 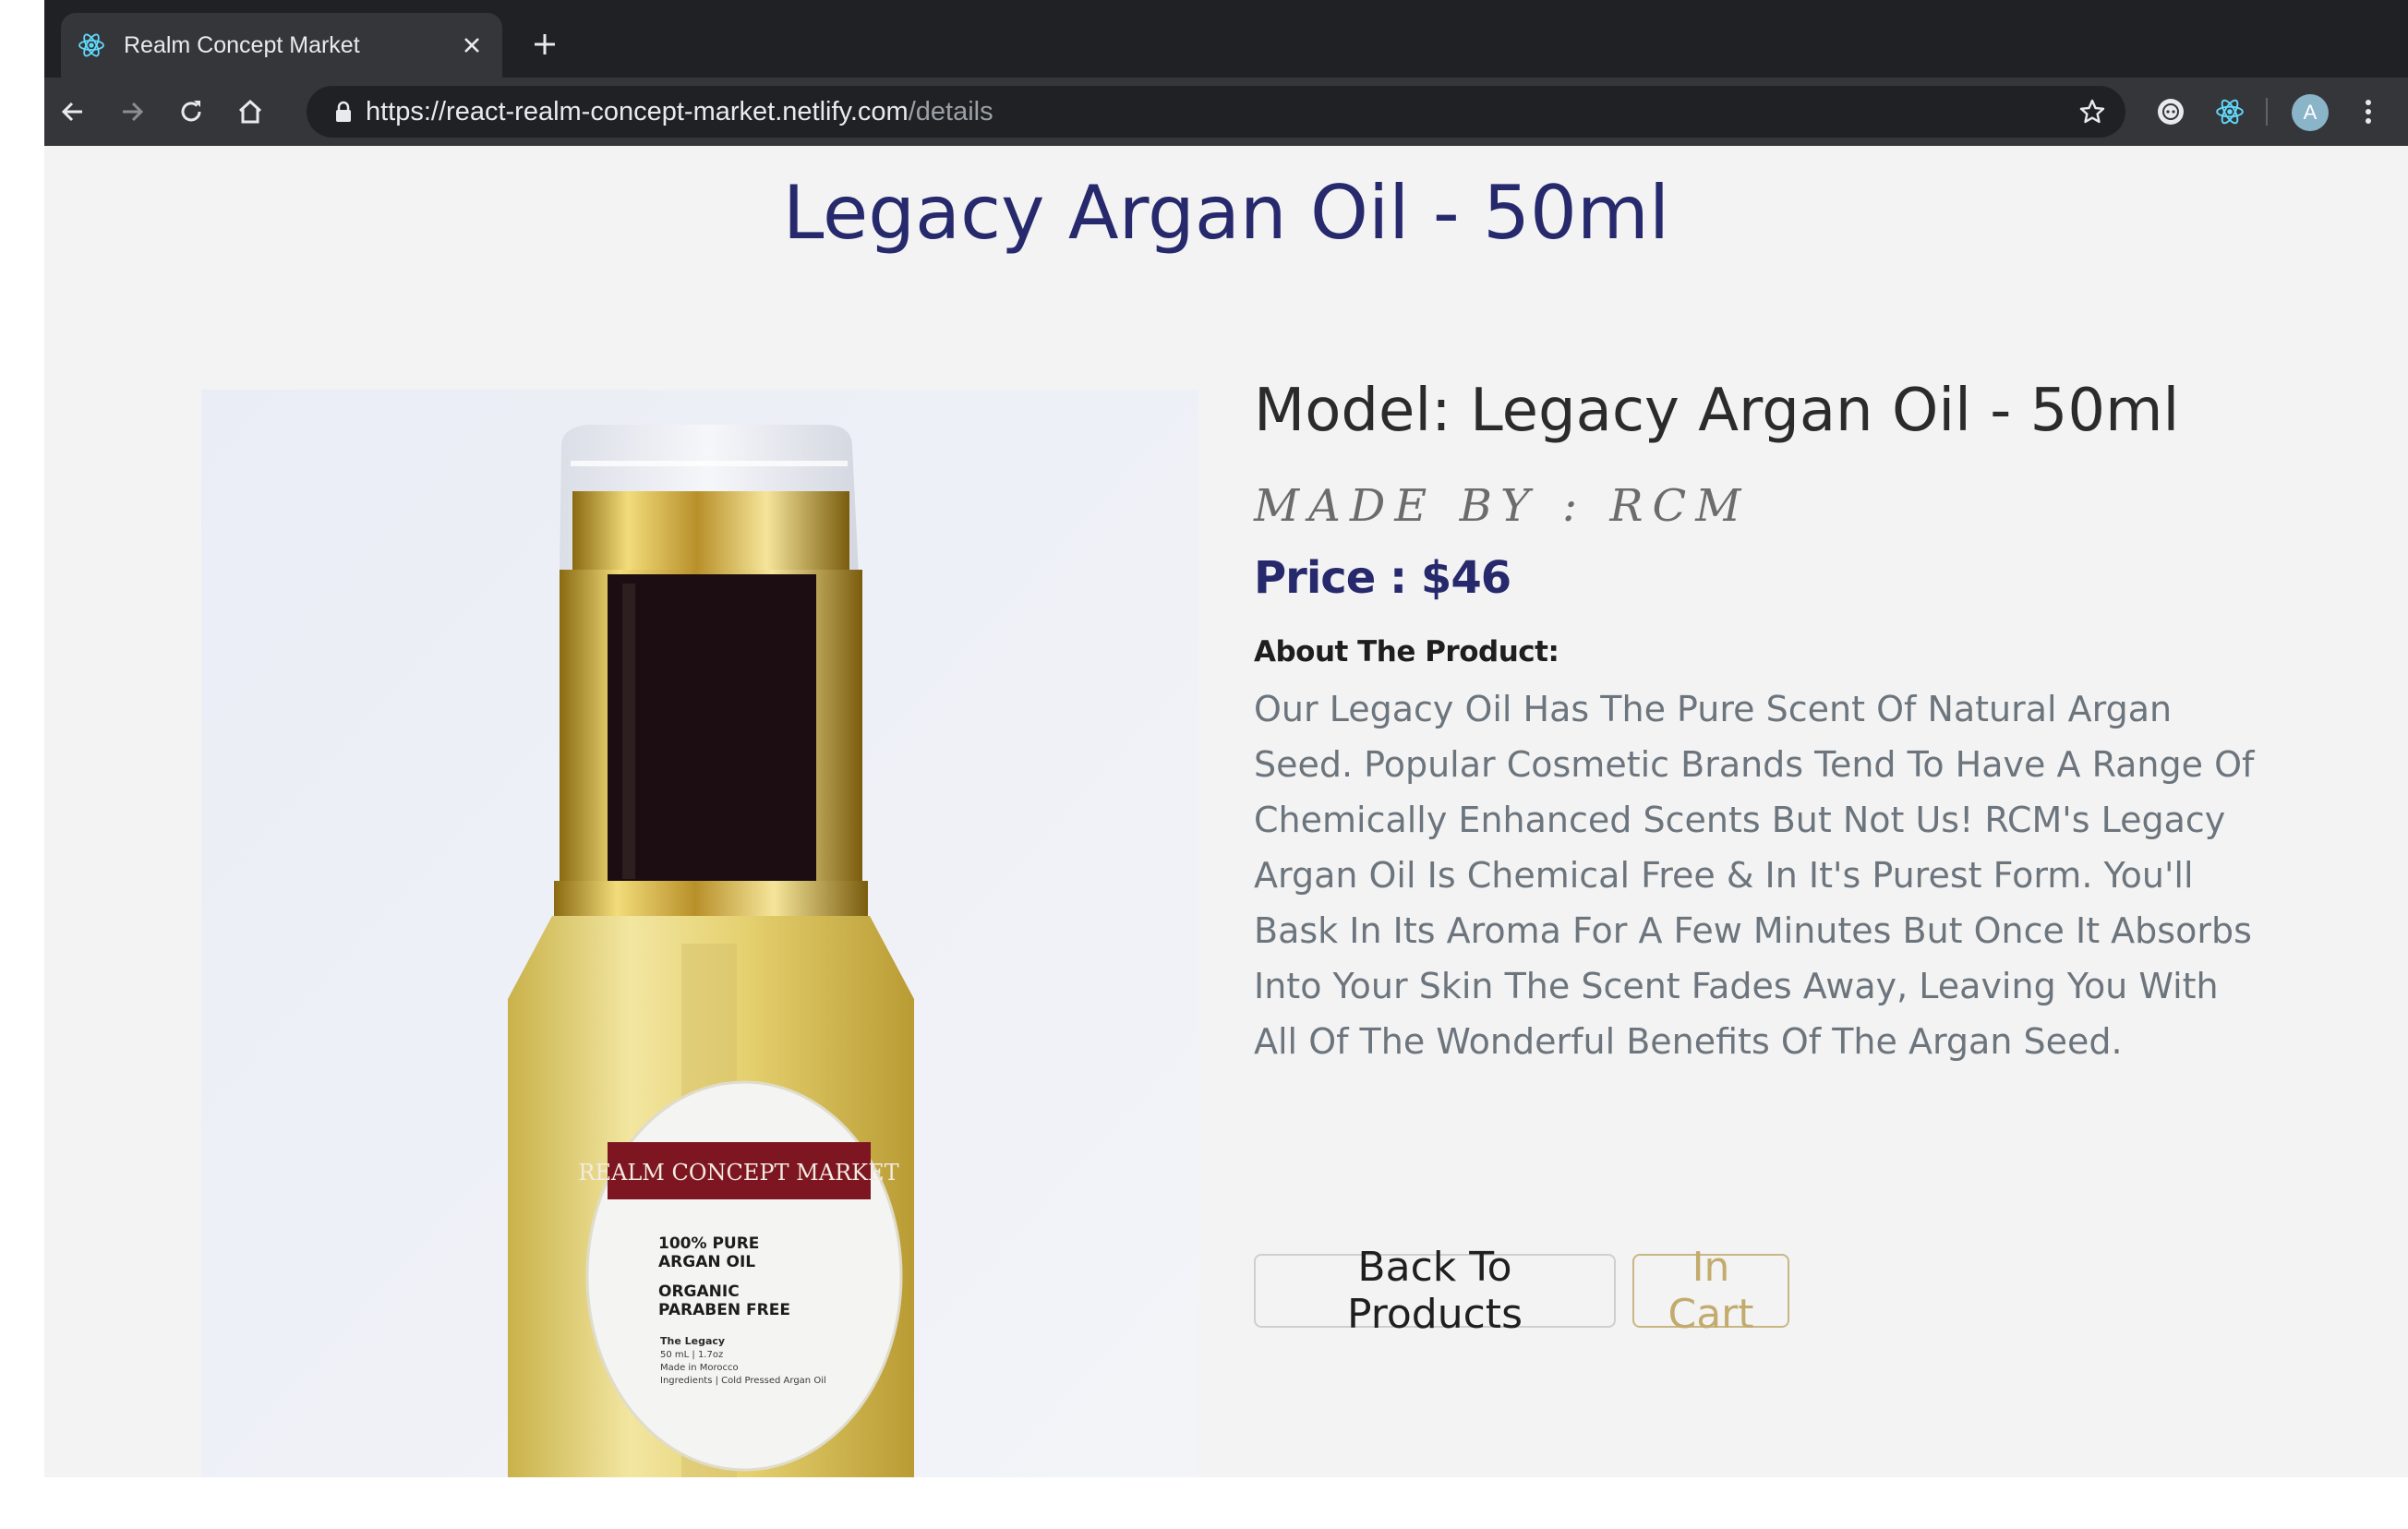 I want to click on extension-icon, so click(x=2170, y=111).